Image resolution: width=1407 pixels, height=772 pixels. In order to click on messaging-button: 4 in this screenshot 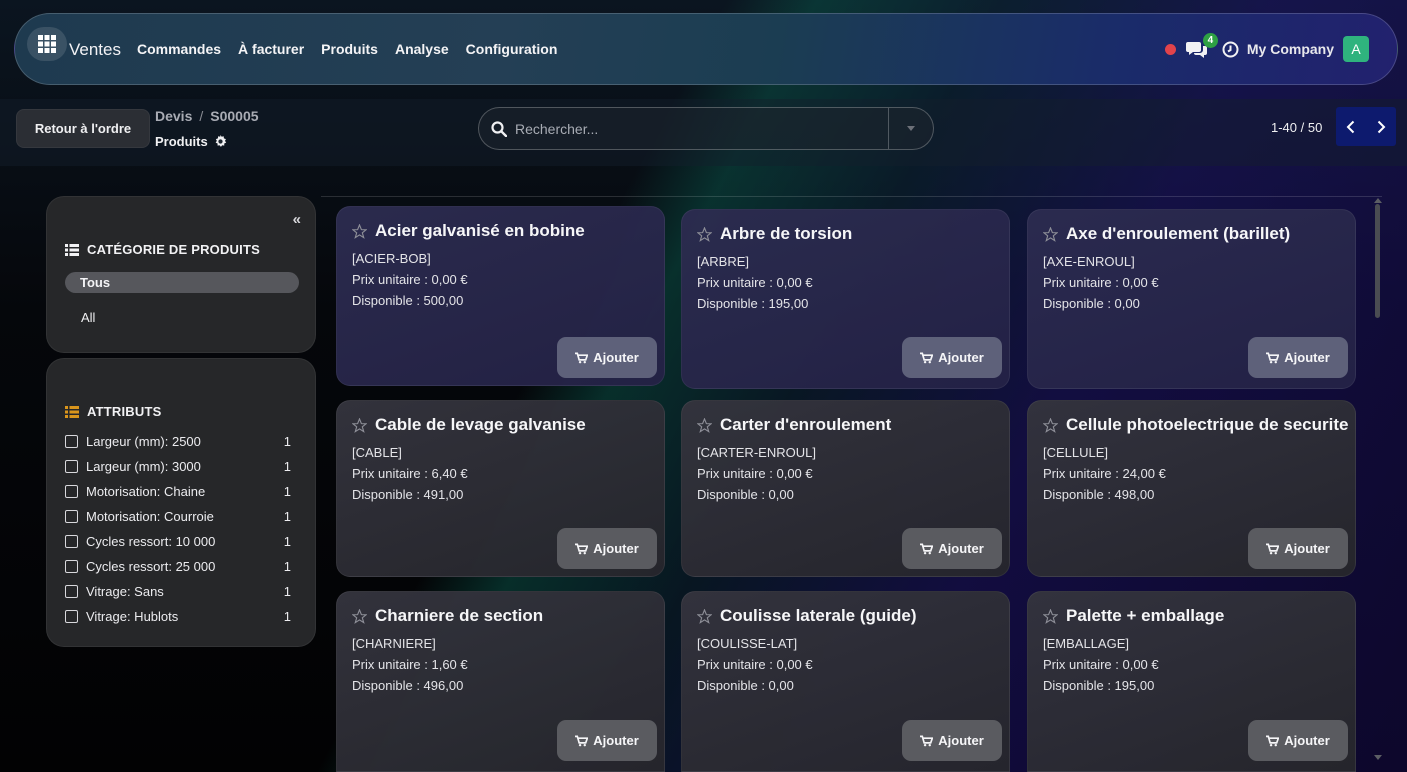, I will do `click(1201, 46)`.